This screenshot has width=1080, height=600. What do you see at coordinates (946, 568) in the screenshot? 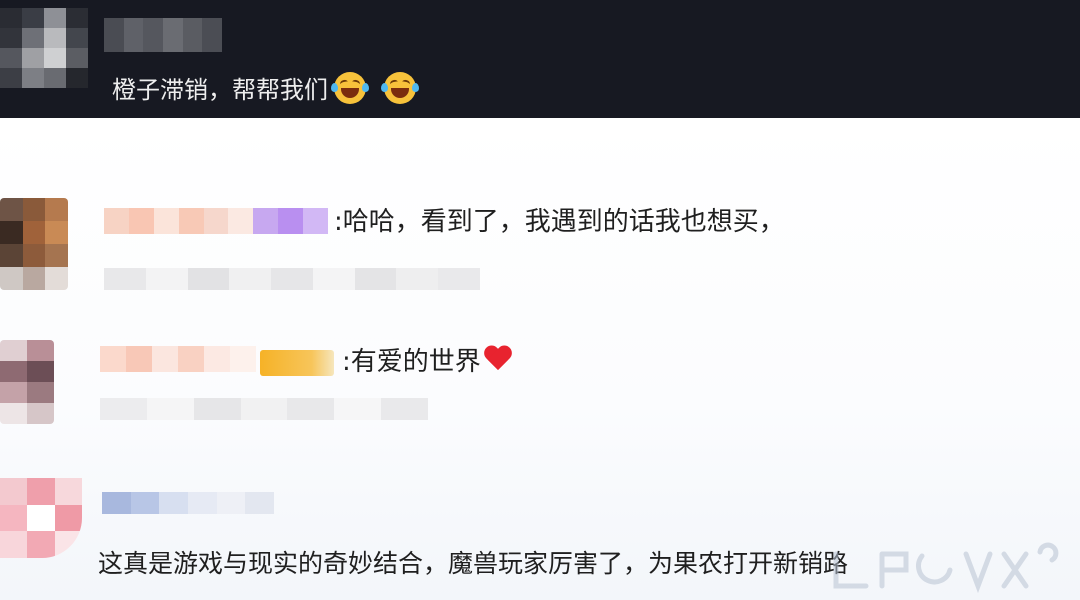
I see `watermark-logo` at bounding box center [946, 568].